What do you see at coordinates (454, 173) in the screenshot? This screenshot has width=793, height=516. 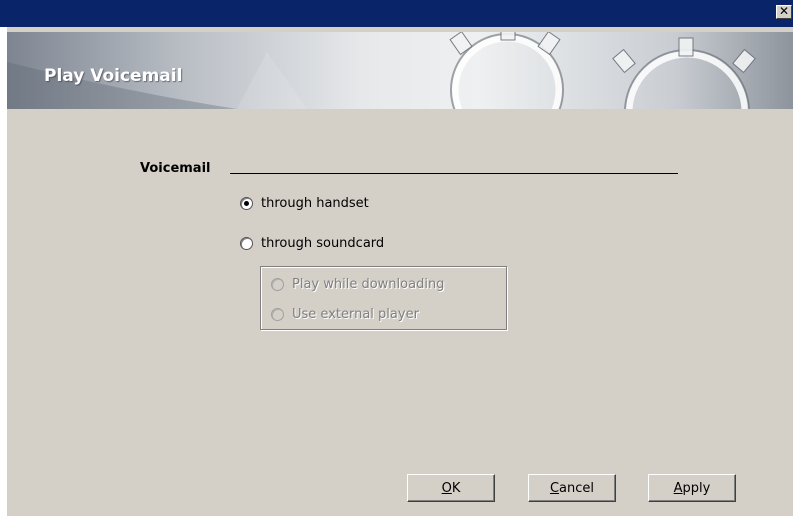 I see `group-divider` at bounding box center [454, 173].